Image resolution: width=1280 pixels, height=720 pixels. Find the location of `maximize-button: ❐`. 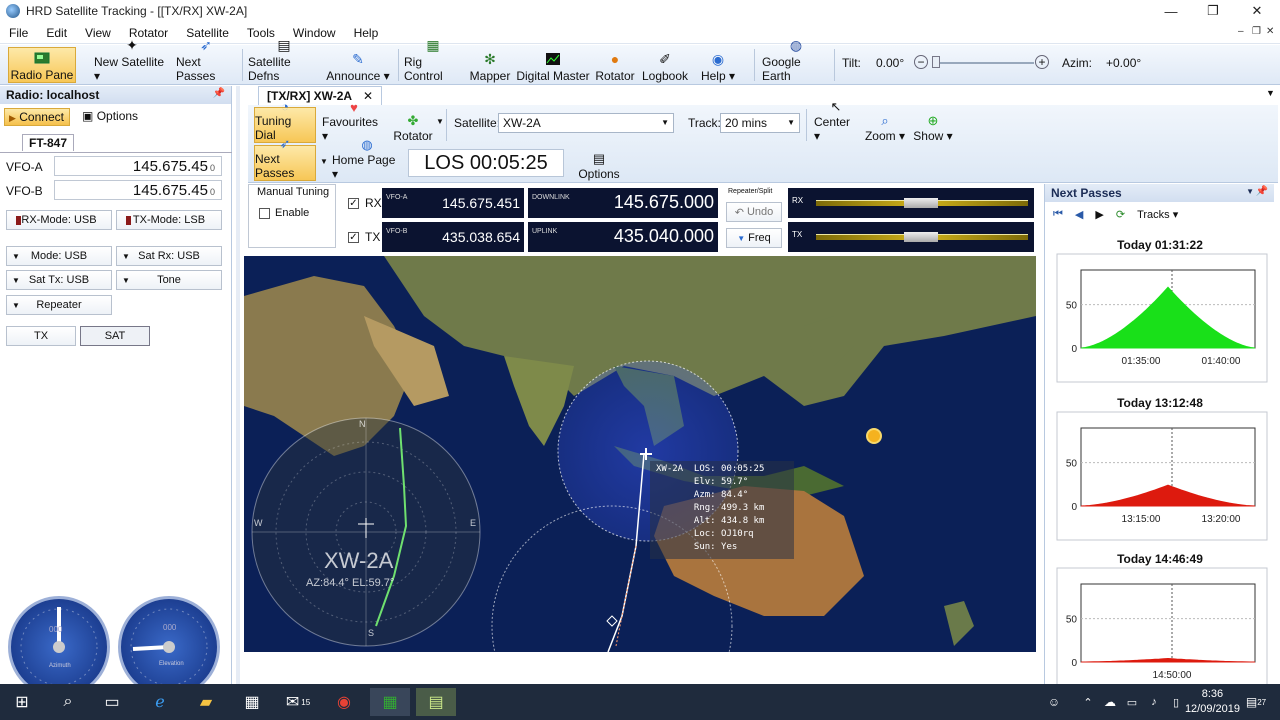

maximize-button: ❐ is located at coordinates (1213, 11).